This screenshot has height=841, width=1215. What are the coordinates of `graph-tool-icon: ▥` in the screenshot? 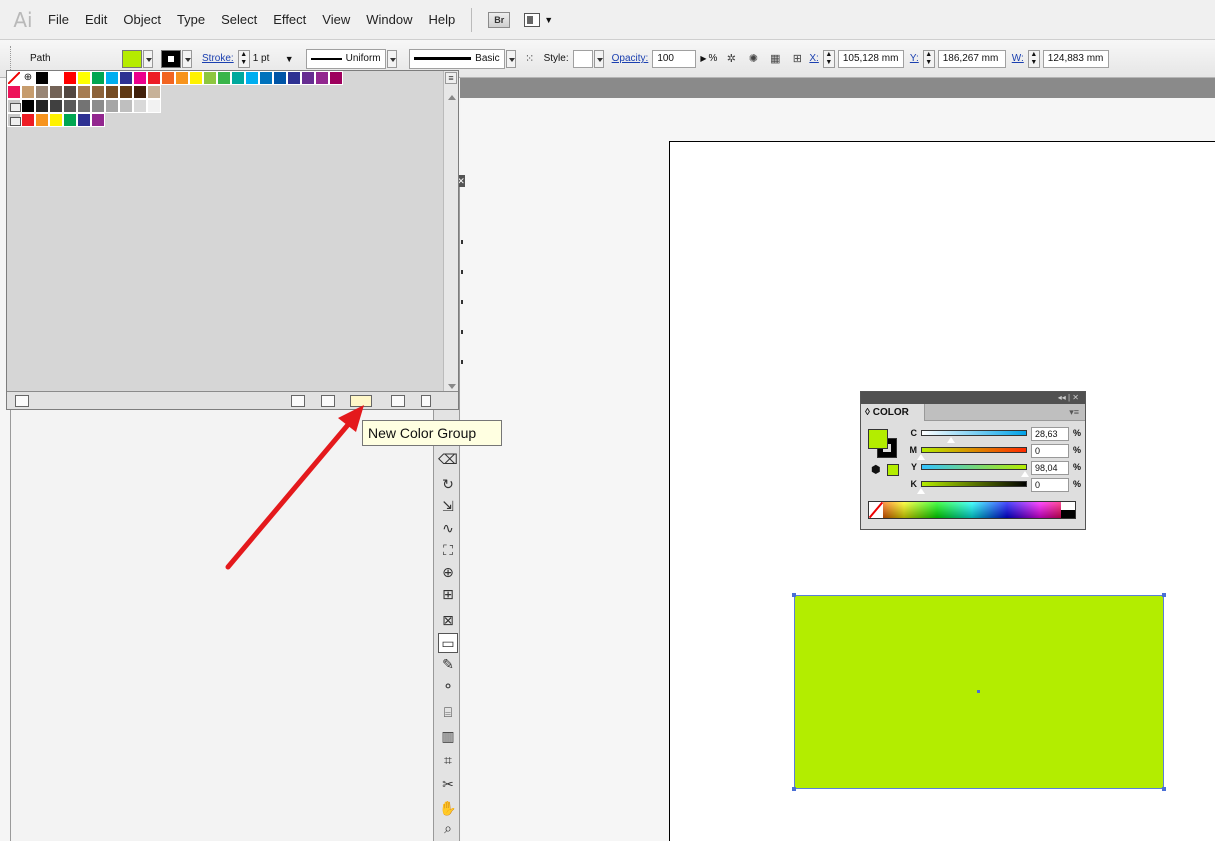 It's located at (448, 737).